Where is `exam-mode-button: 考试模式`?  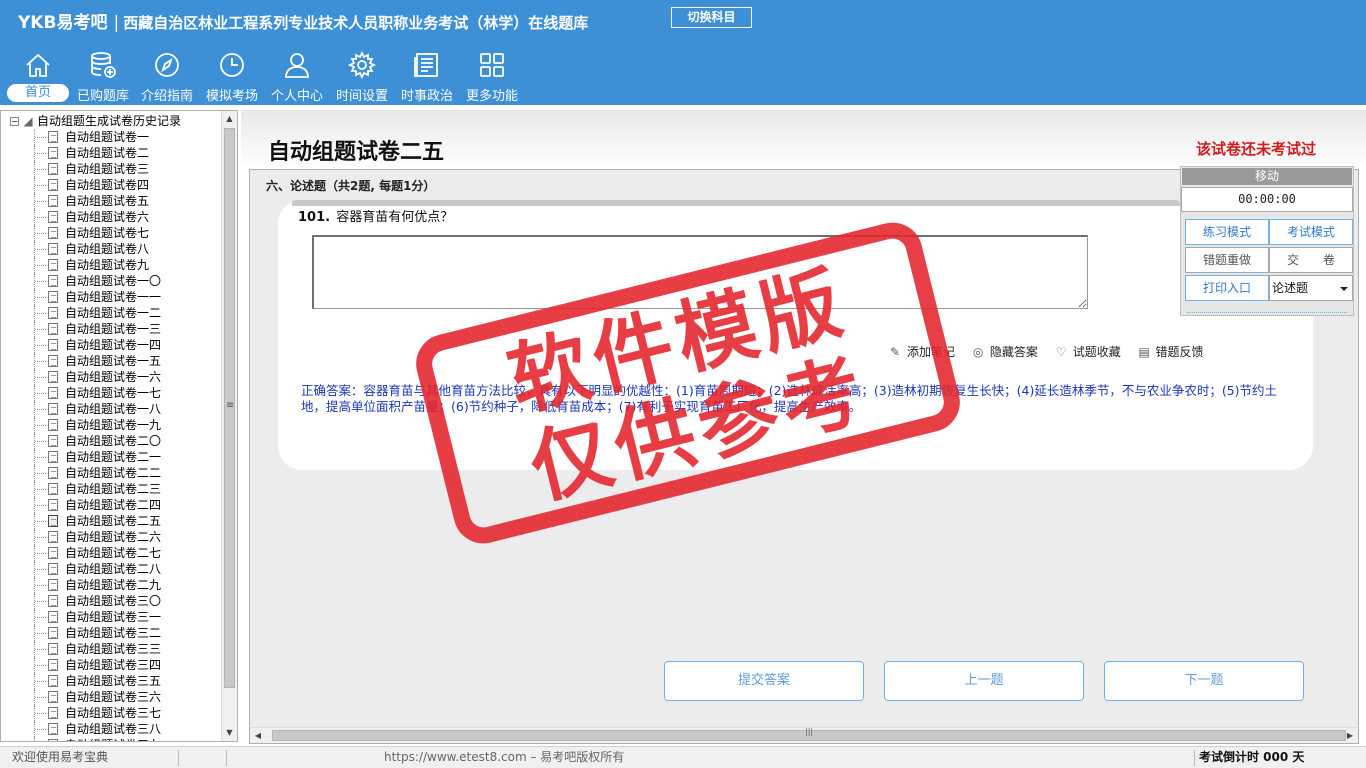 exam-mode-button: 考试模式 is located at coordinates (1311, 232).